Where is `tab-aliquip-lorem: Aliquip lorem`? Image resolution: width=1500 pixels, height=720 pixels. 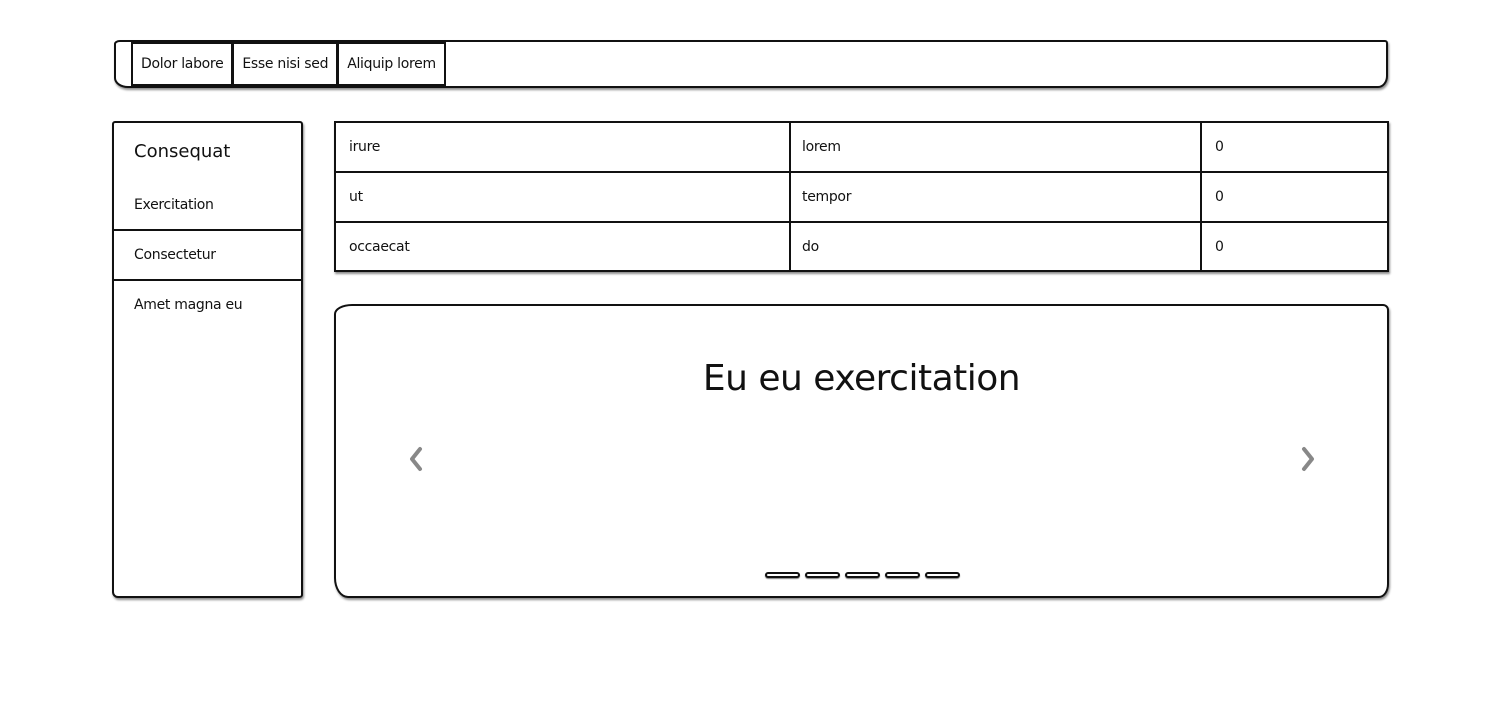
tab-aliquip-lorem: Aliquip lorem is located at coordinates (391, 64).